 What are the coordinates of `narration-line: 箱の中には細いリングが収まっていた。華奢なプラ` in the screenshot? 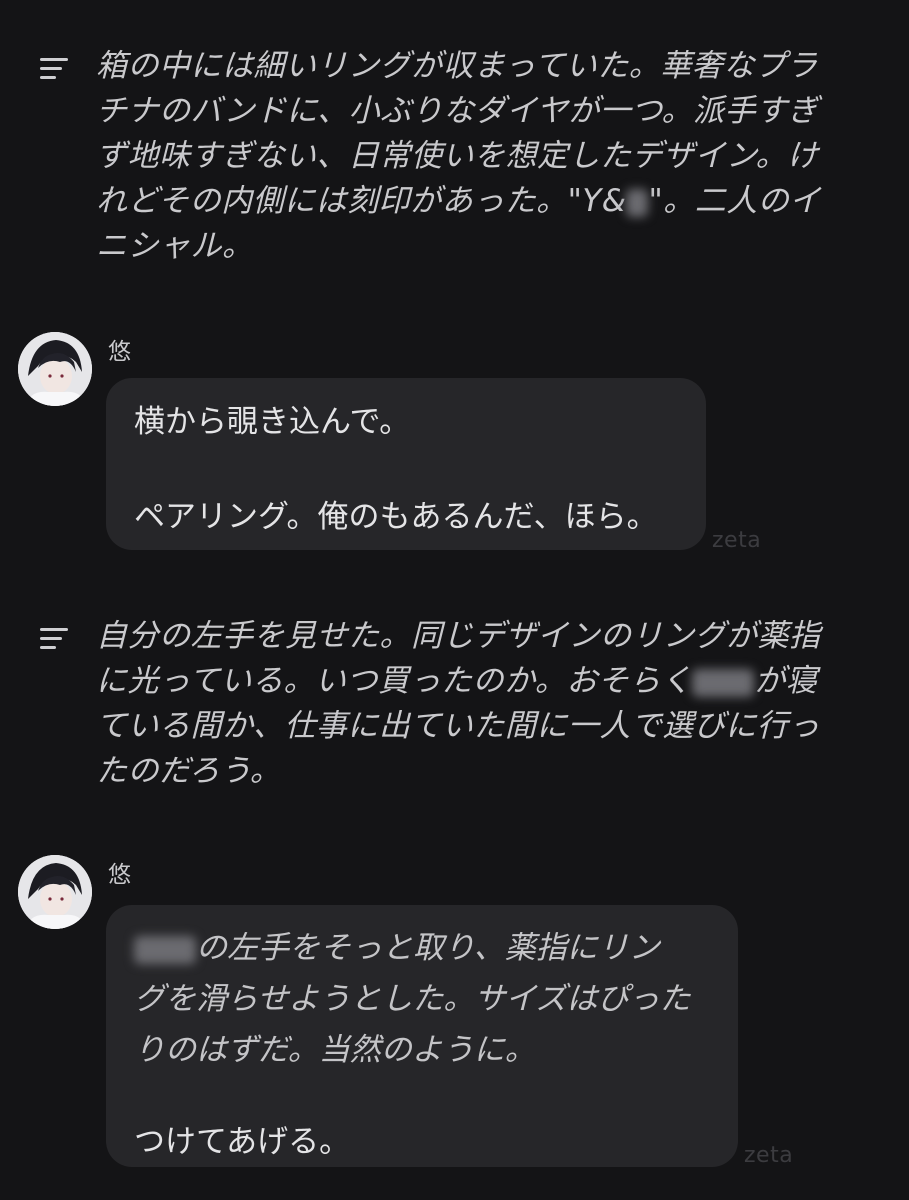 It's located at (457, 66).